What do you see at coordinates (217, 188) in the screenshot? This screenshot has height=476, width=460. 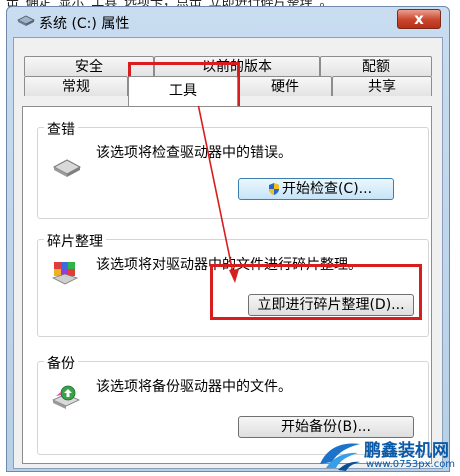 I see `annotation-arrow` at bounding box center [217, 188].